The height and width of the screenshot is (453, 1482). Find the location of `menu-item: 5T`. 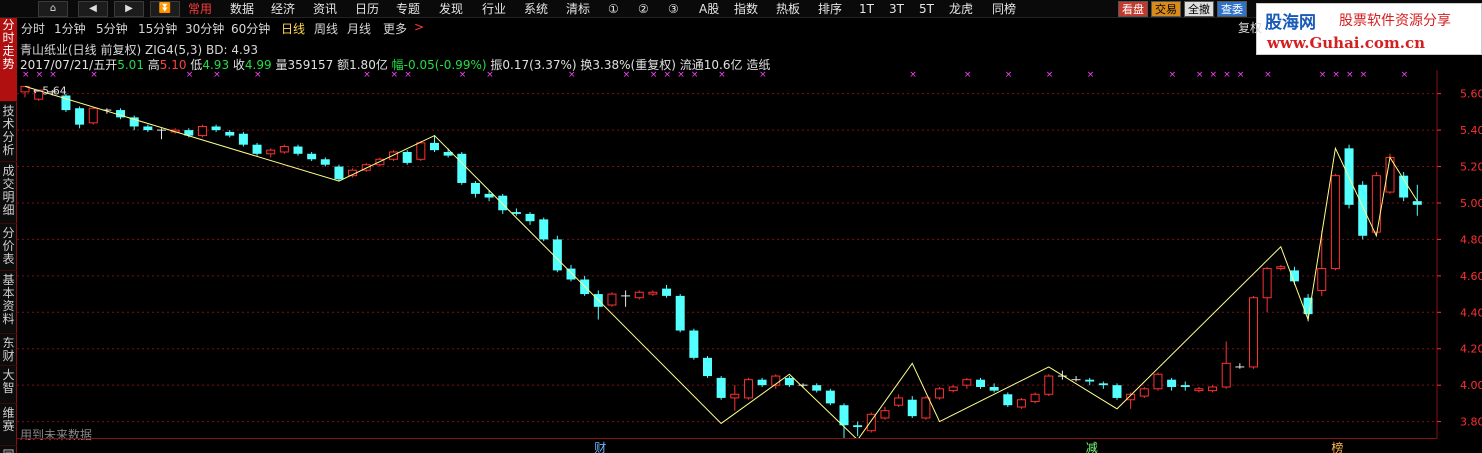

menu-item: 5T is located at coordinates (926, 9).